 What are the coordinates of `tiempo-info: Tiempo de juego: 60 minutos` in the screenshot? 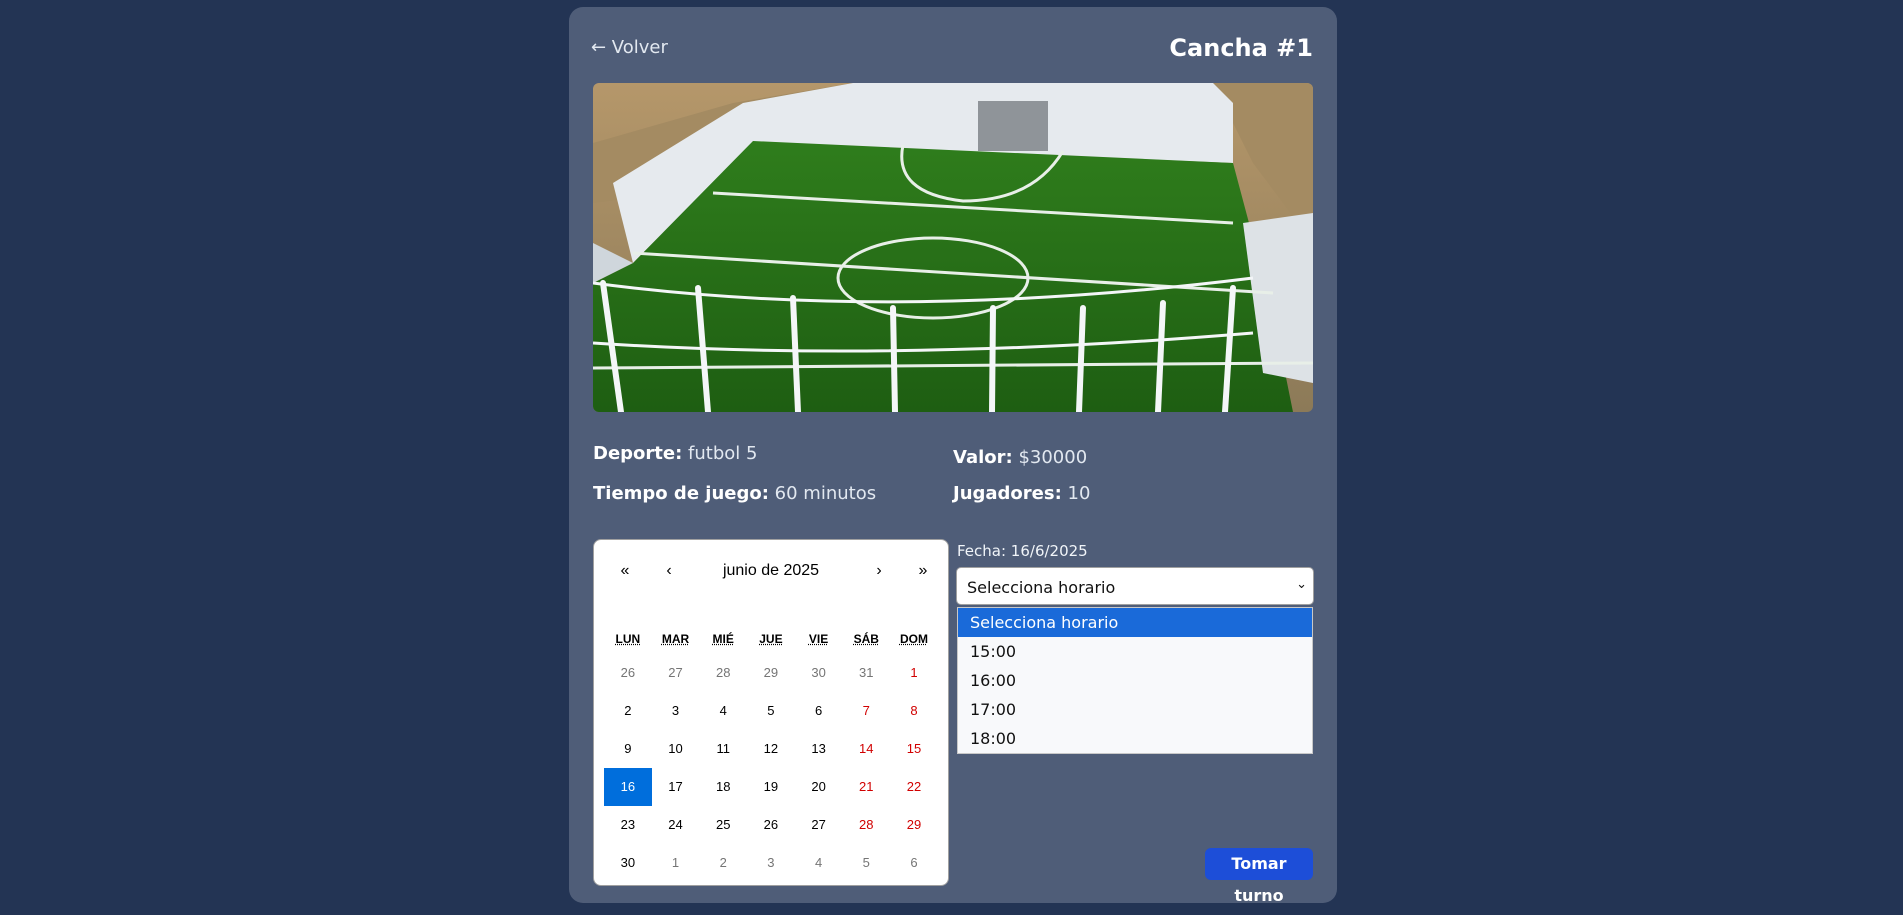 It's located at (734, 493).